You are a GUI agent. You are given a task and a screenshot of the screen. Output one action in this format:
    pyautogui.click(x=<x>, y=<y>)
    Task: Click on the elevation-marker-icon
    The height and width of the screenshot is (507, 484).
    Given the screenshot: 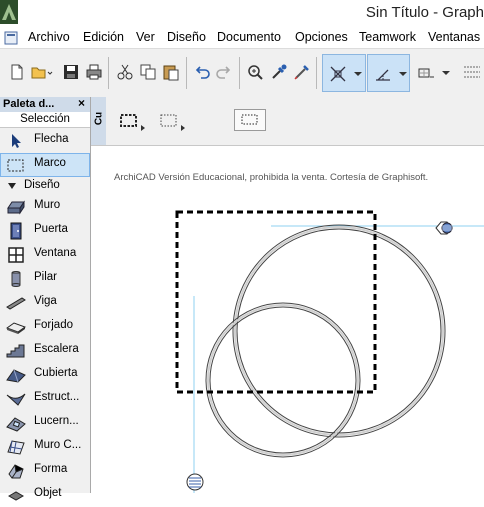 What is the action you would take?
    pyautogui.click(x=444, y=228)
    